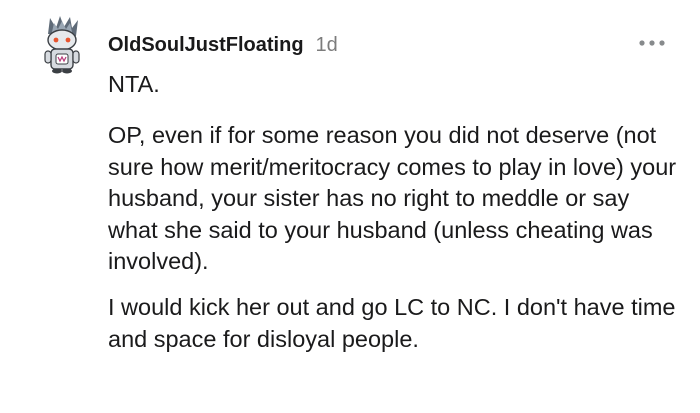 Image resolution: width=700 pixels, height=413 pixels. I want to click on snoo-avatar-icon, so click(62, 44).